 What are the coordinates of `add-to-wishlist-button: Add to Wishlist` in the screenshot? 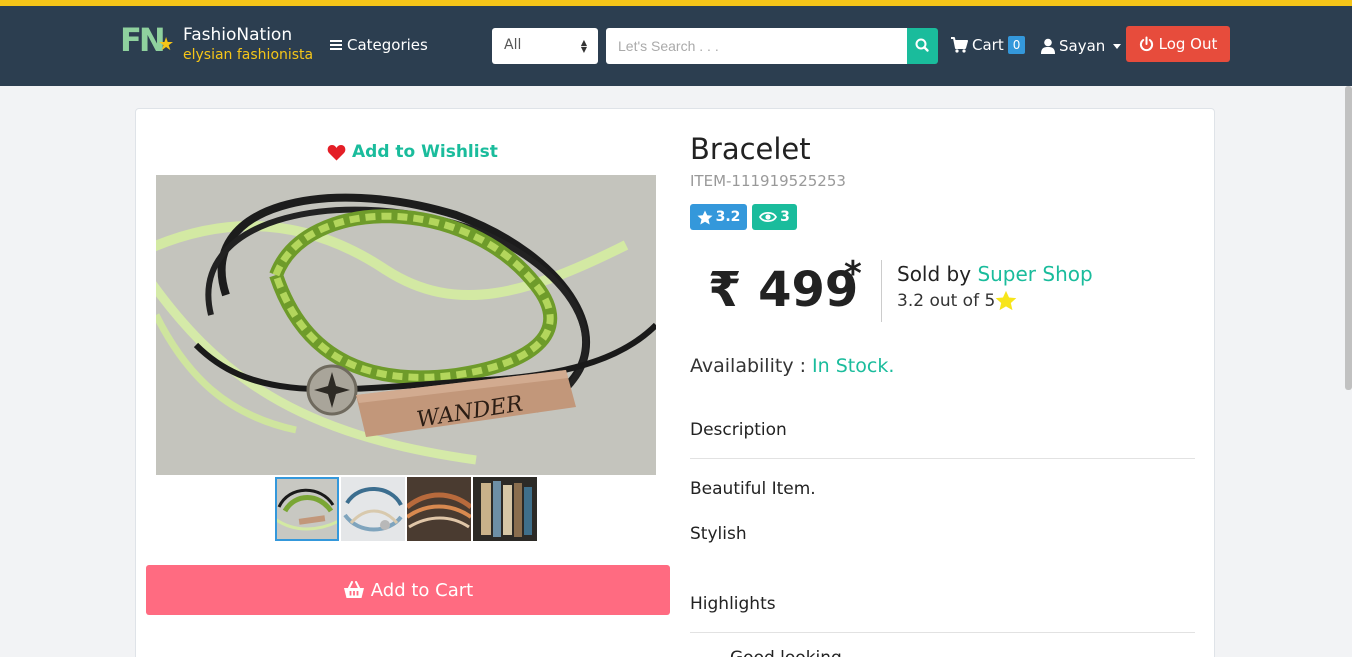 It's located at (412, 152).